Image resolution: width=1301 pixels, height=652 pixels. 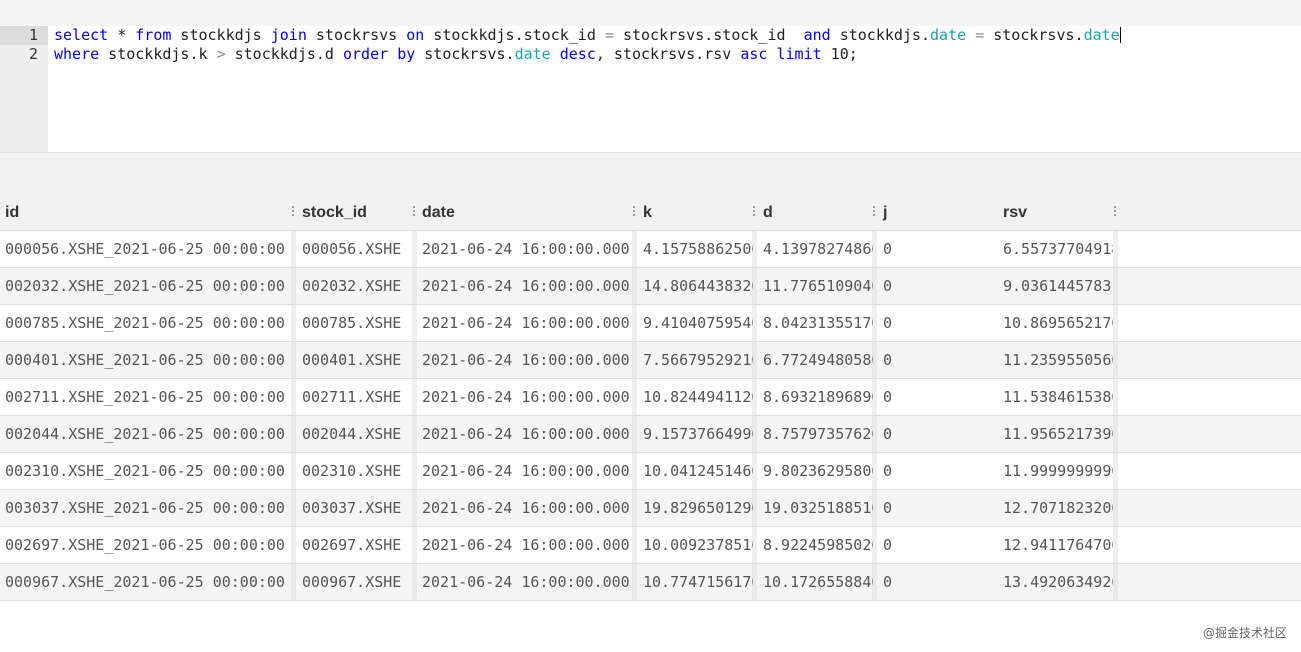 I want to click on cell-stock-id: 002711.XSHE, so click(x=357, y=397).